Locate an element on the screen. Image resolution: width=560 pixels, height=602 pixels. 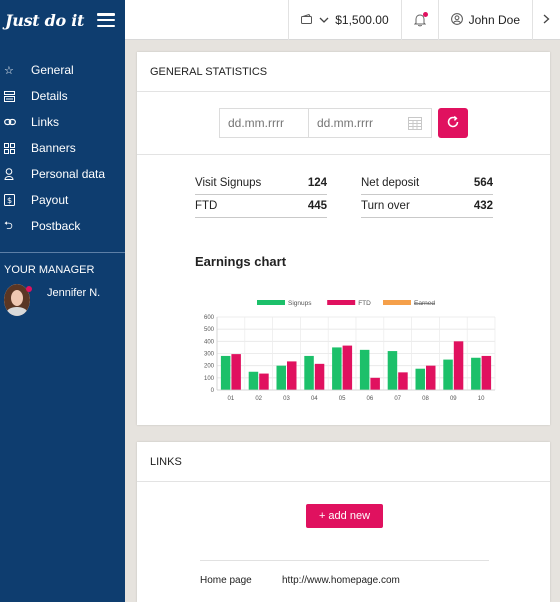
user-circle-icon is located at coordinates (456, 20).